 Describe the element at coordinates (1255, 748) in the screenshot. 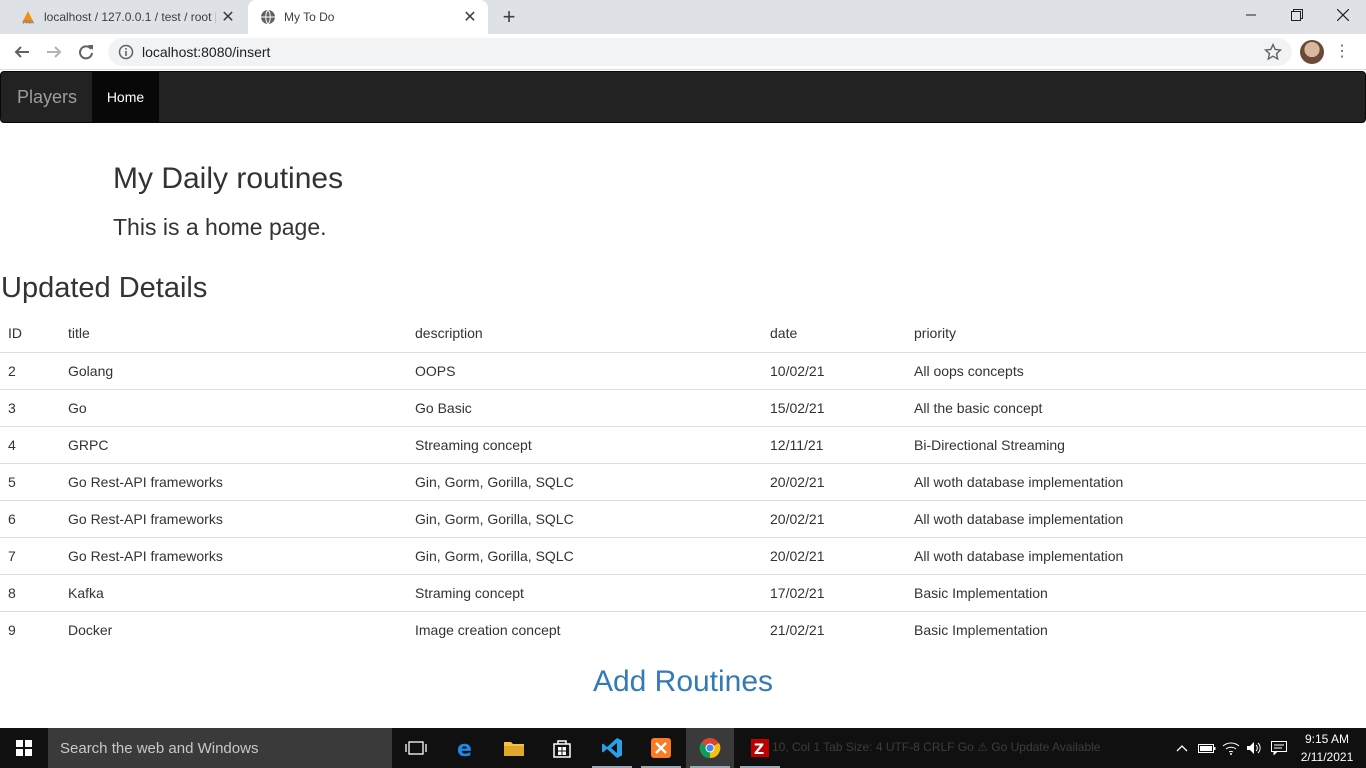

I see `volume-icon` at that location.